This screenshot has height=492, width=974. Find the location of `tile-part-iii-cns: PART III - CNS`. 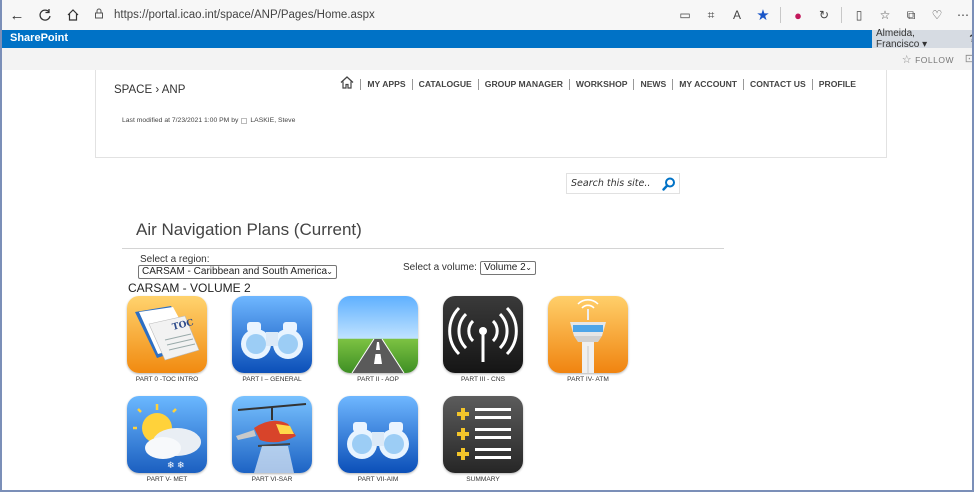

tile-part-iii-cns: PART III - CNS is located at coordinates (483, 339).